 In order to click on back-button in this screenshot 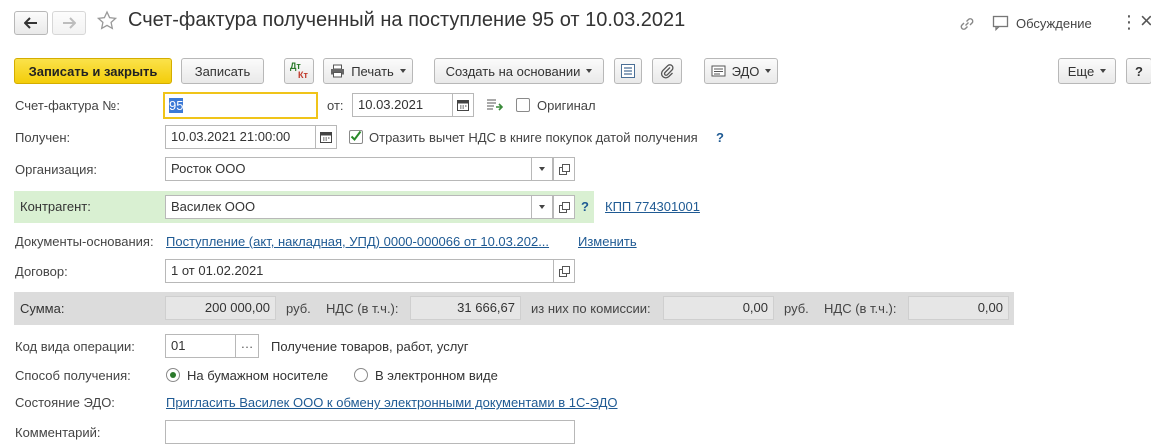, I will do `click(31, 23)`.